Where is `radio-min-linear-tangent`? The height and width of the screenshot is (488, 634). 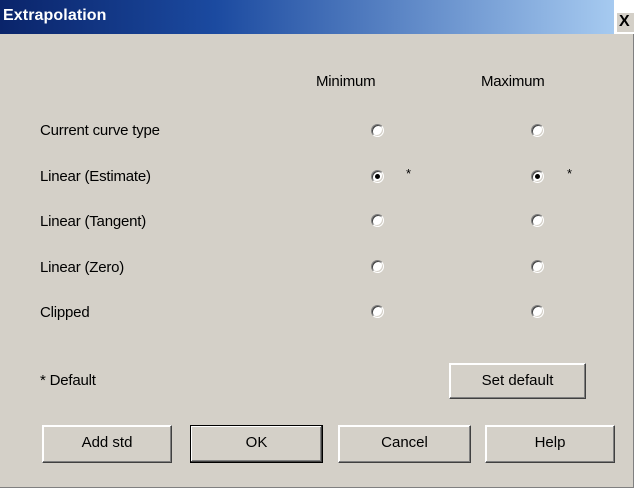 radio-min-linear-tangent is located at coordinates (377, 220).